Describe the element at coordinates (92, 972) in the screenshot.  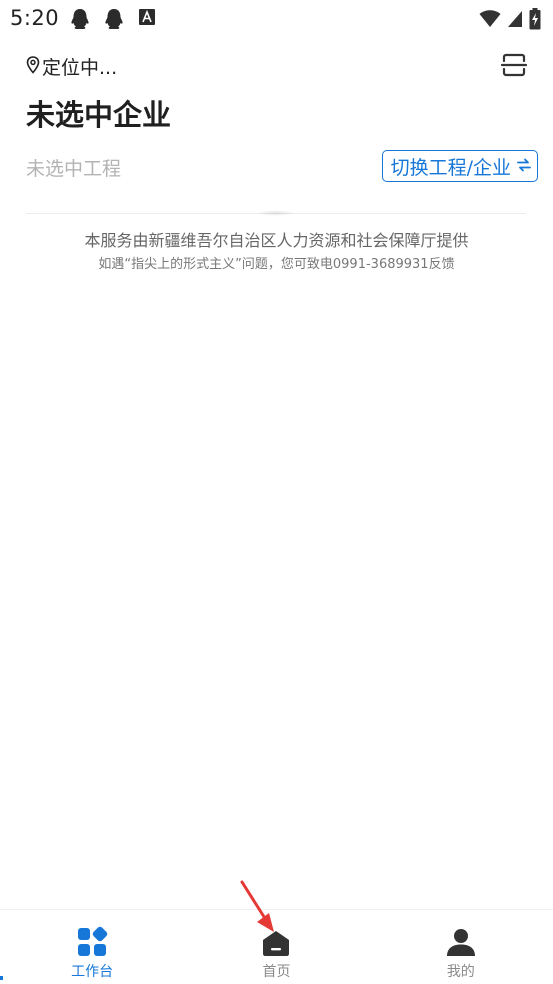
I see `tab-workbench-label: 工作台` at that location.